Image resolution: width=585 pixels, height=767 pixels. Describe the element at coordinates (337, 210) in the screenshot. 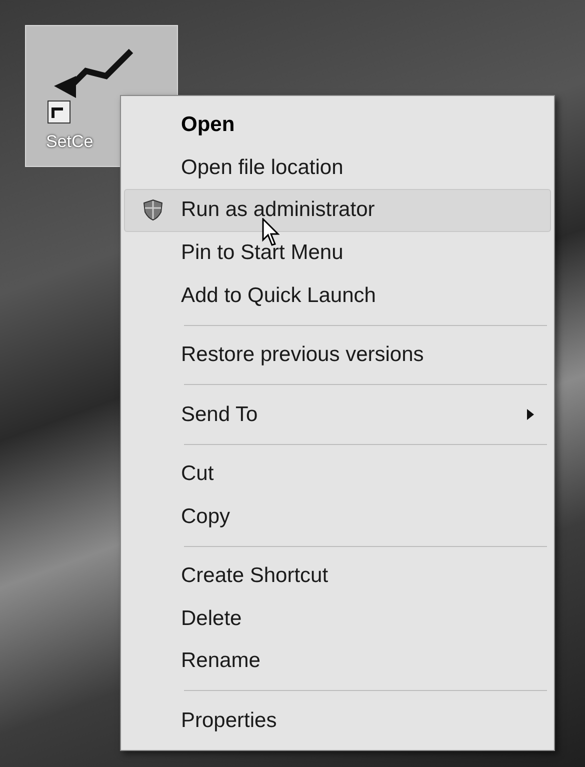

I see `menu-item: Run as administrator` at that location.